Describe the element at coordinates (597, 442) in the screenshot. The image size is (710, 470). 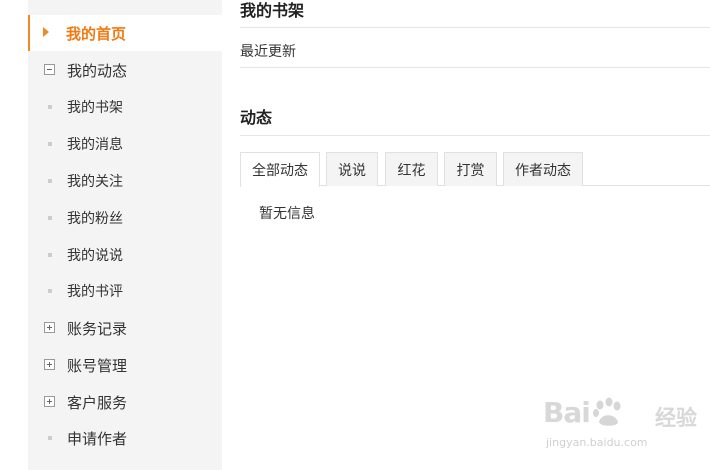
I see `watermark-url: jingyan.baidu.com` at that location.